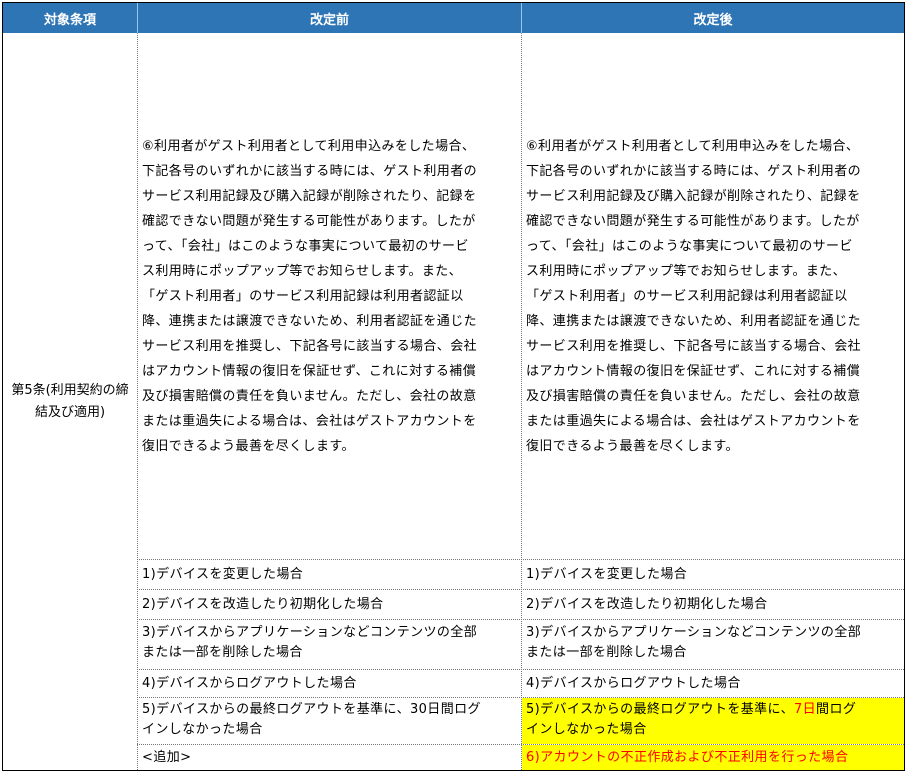  I want to click on after-paragraph-line: 及び損害賠償の責任を負いません。ただし、会社の故意, so click(693, 396).